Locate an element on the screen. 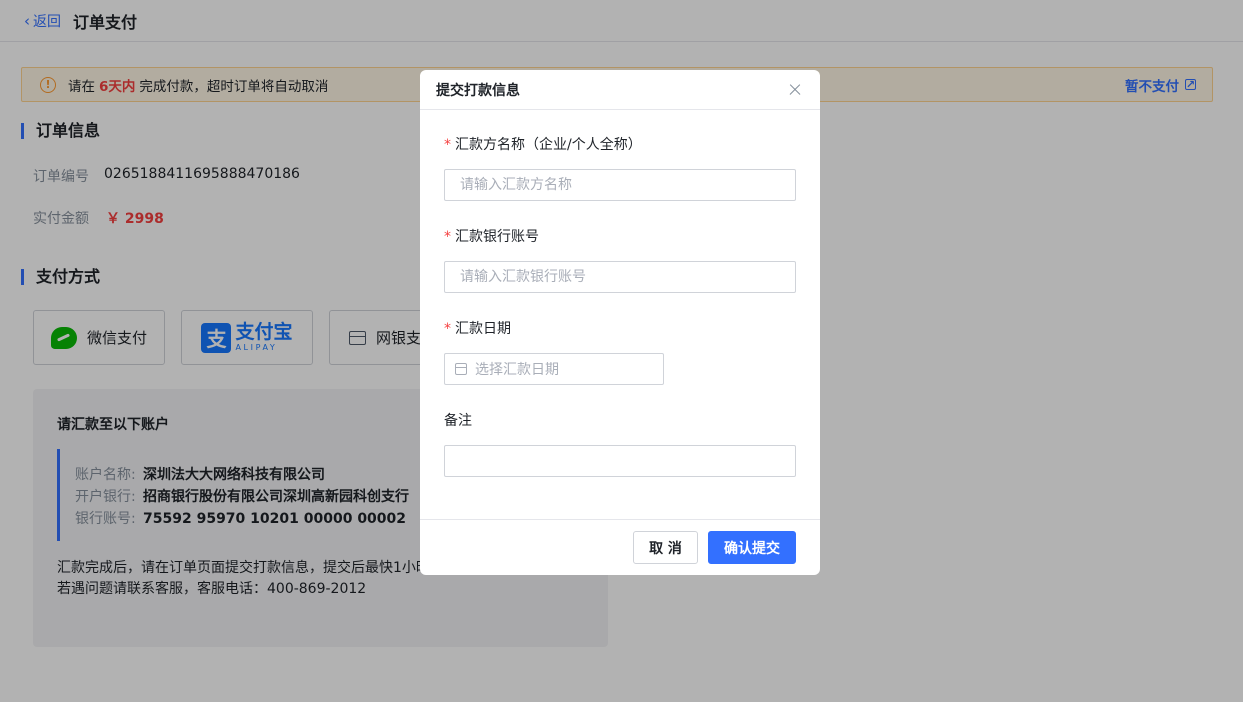 This screenshot has width=1243, height=702. payer-name-input is located at coordinates (620, 185).